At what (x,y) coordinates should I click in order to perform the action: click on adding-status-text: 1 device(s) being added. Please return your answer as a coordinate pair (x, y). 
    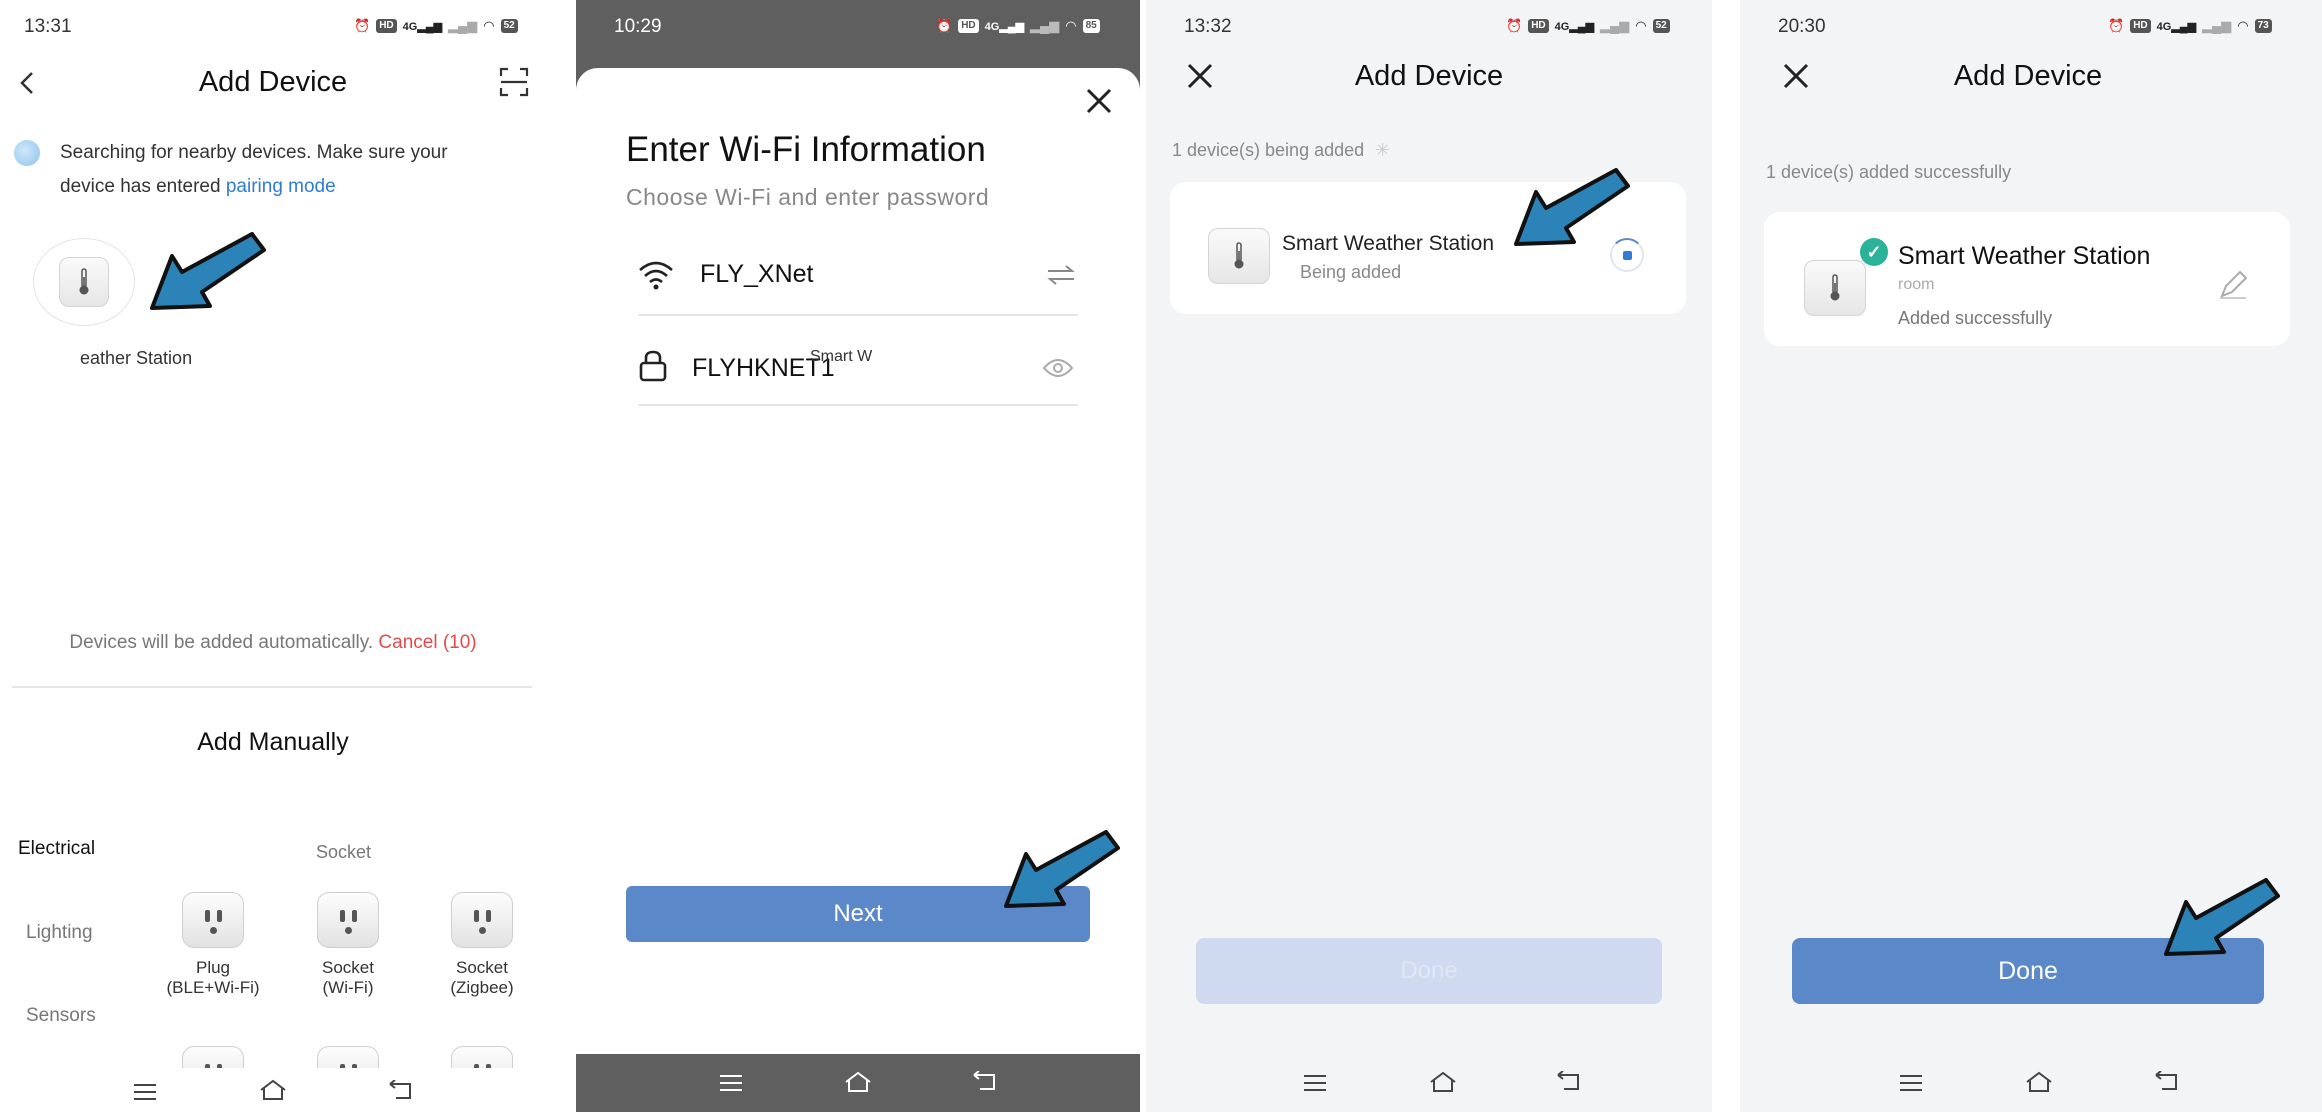
    Looking at the image, I should click on (1268, 150).